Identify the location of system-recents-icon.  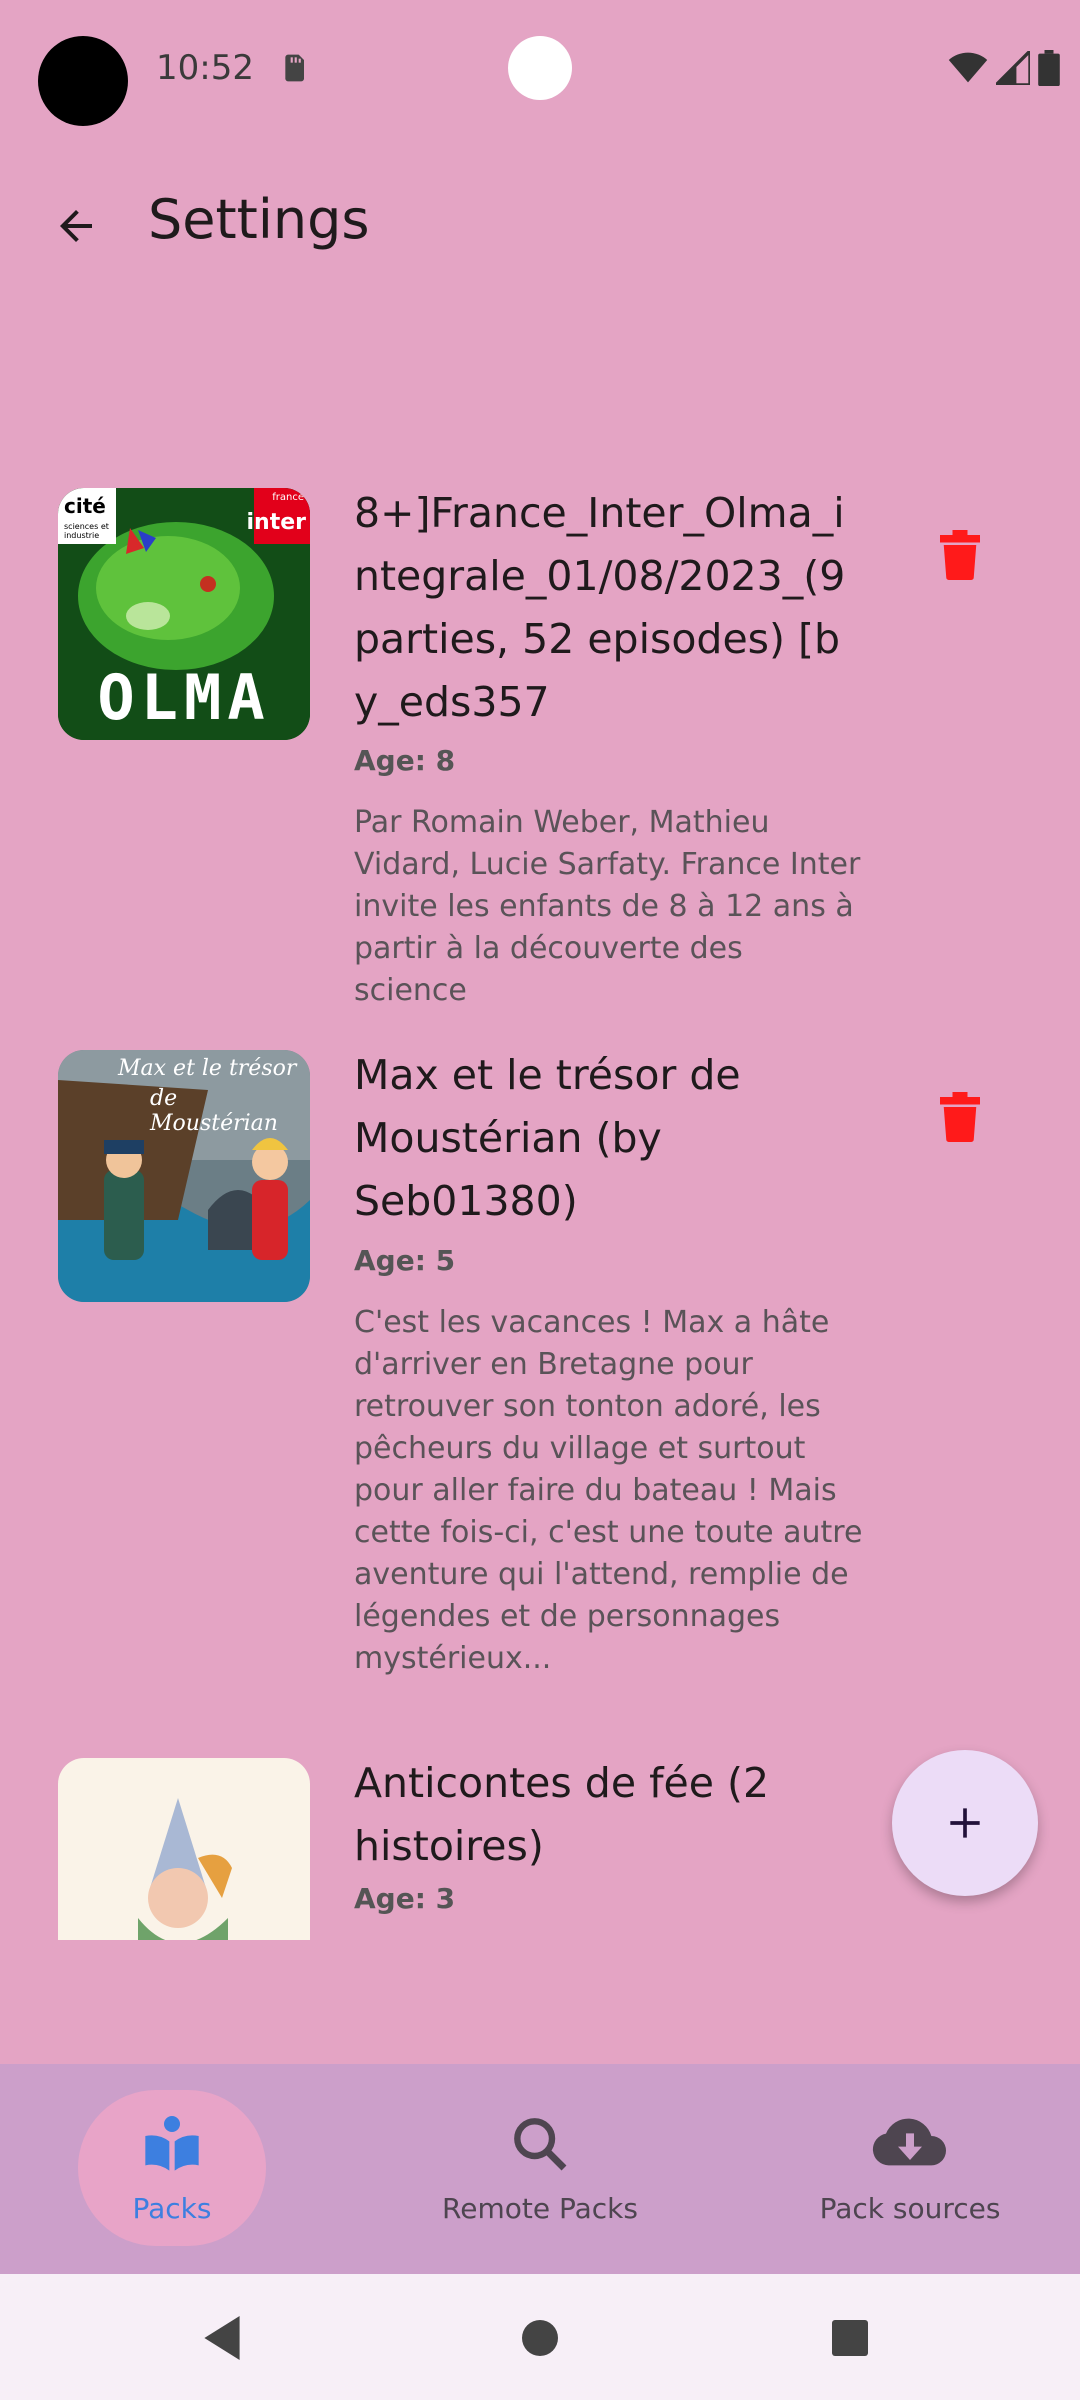
(850, 2338).